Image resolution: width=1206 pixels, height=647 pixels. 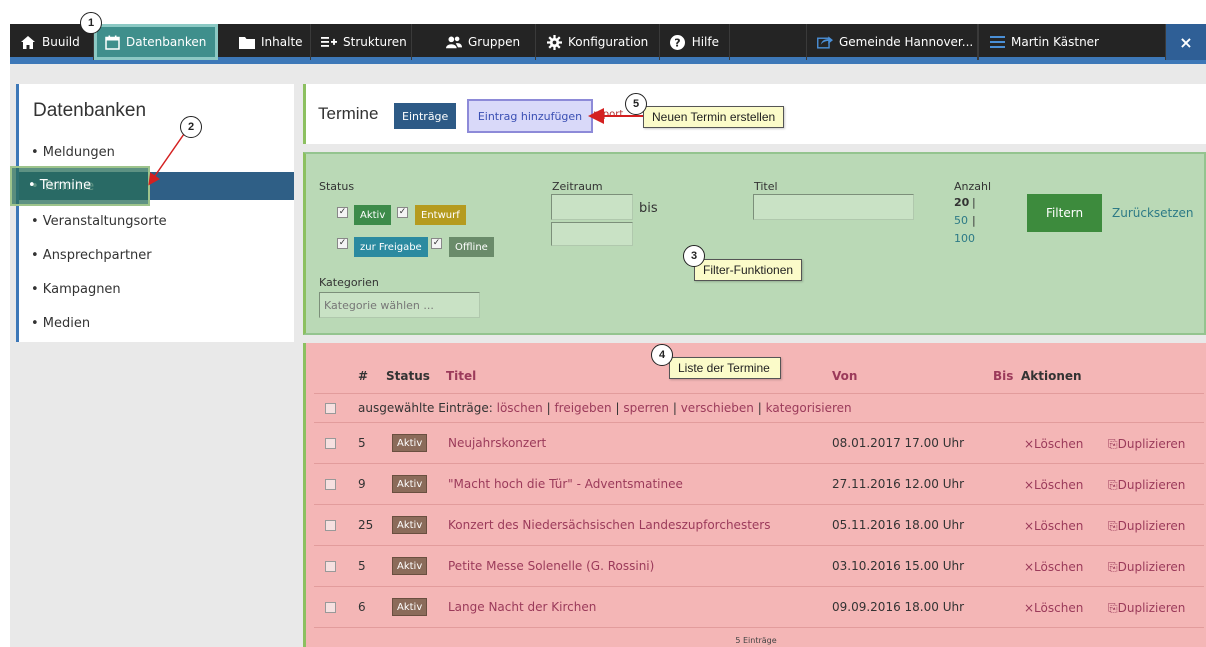 I want to click on tag-offline: Offline, so click(x=471, y=247).